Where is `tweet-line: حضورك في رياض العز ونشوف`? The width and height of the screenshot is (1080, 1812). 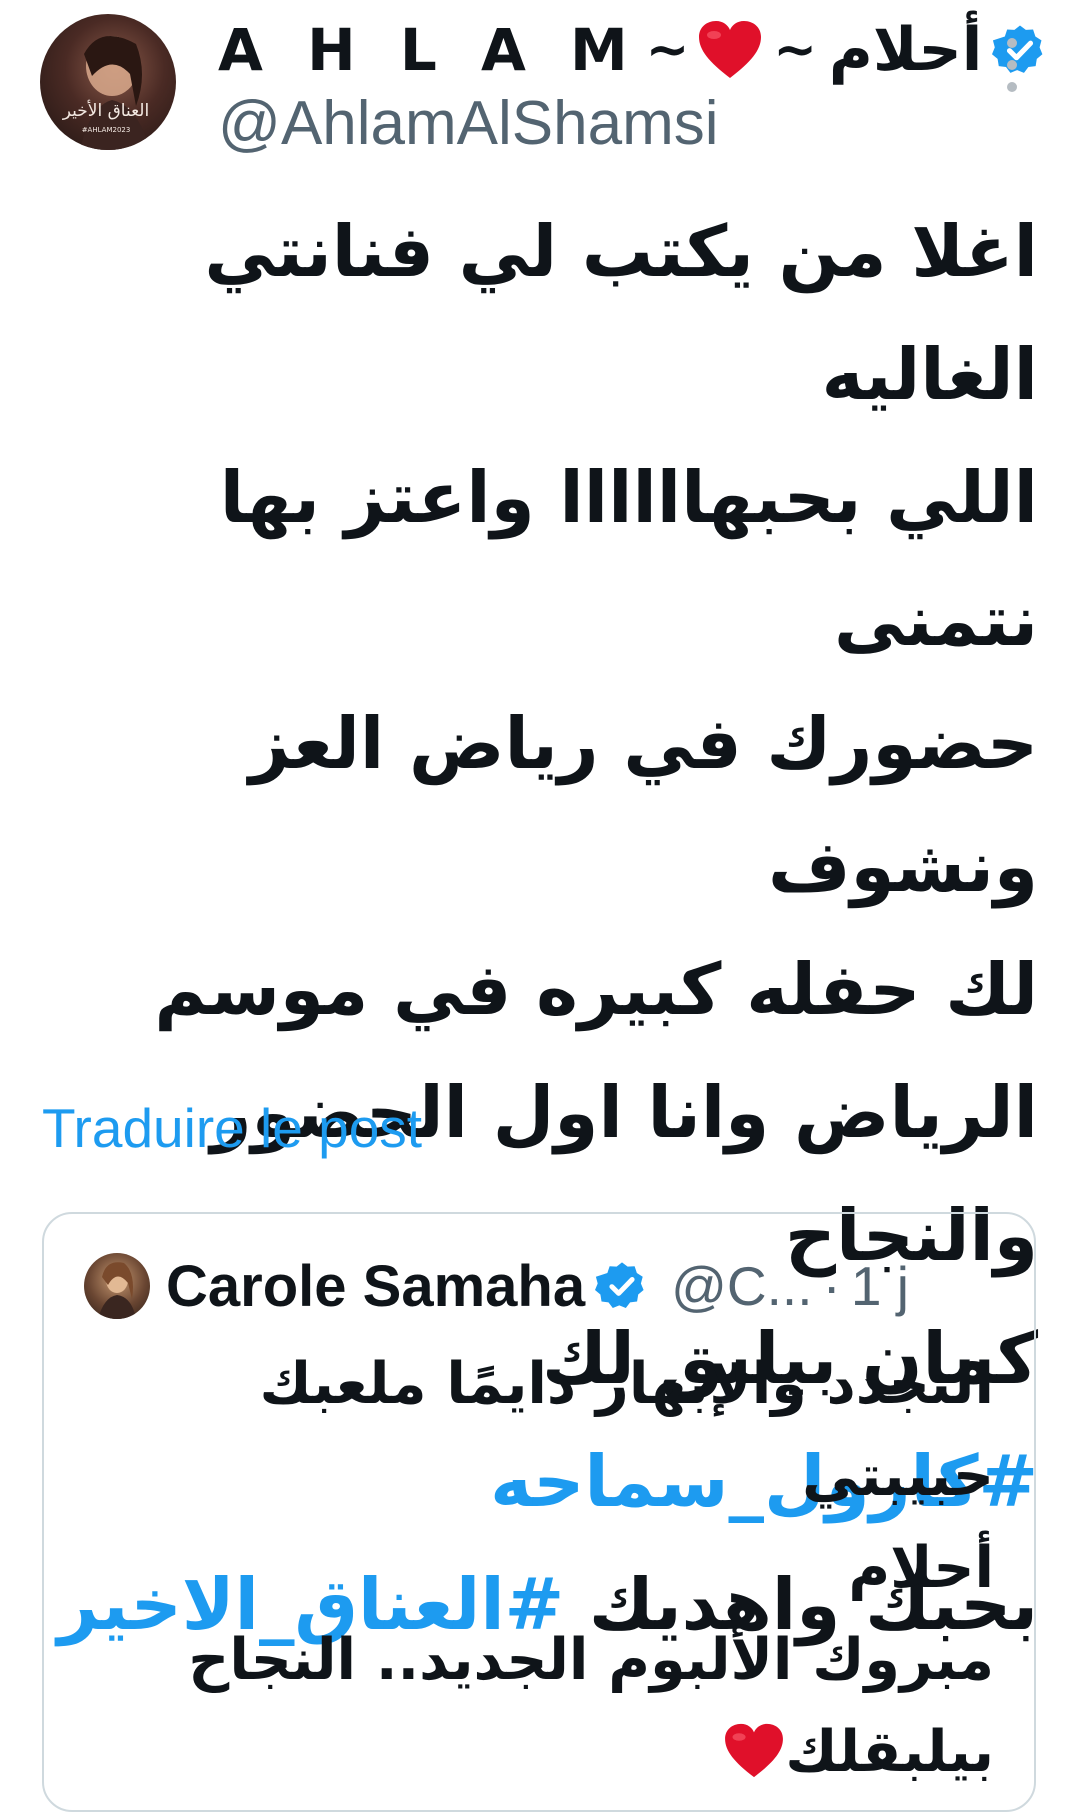 tweet-line: حضورك في رياض العز ونشوف is located at coordinates (643, 805).